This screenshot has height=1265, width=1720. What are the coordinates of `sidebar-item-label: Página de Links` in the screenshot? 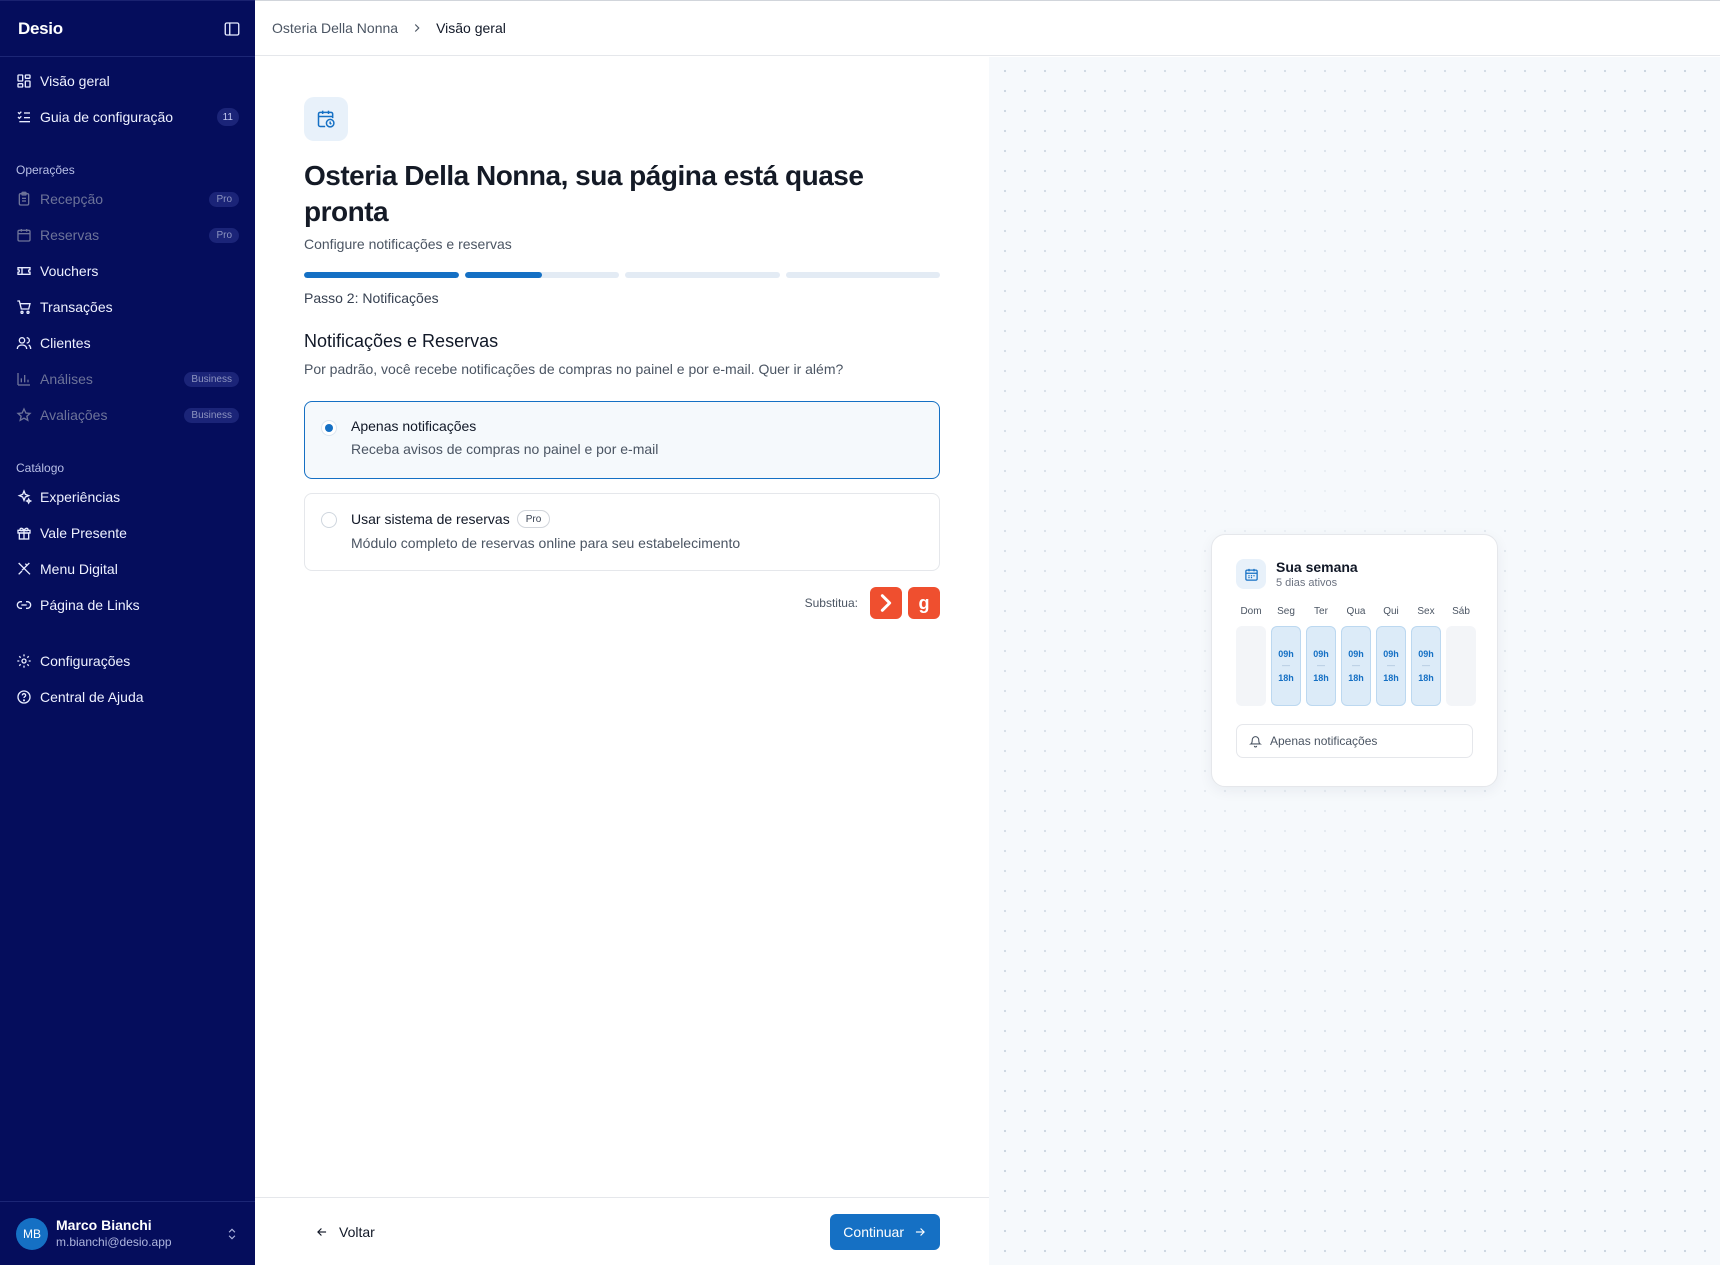 It's located at (90, 605).